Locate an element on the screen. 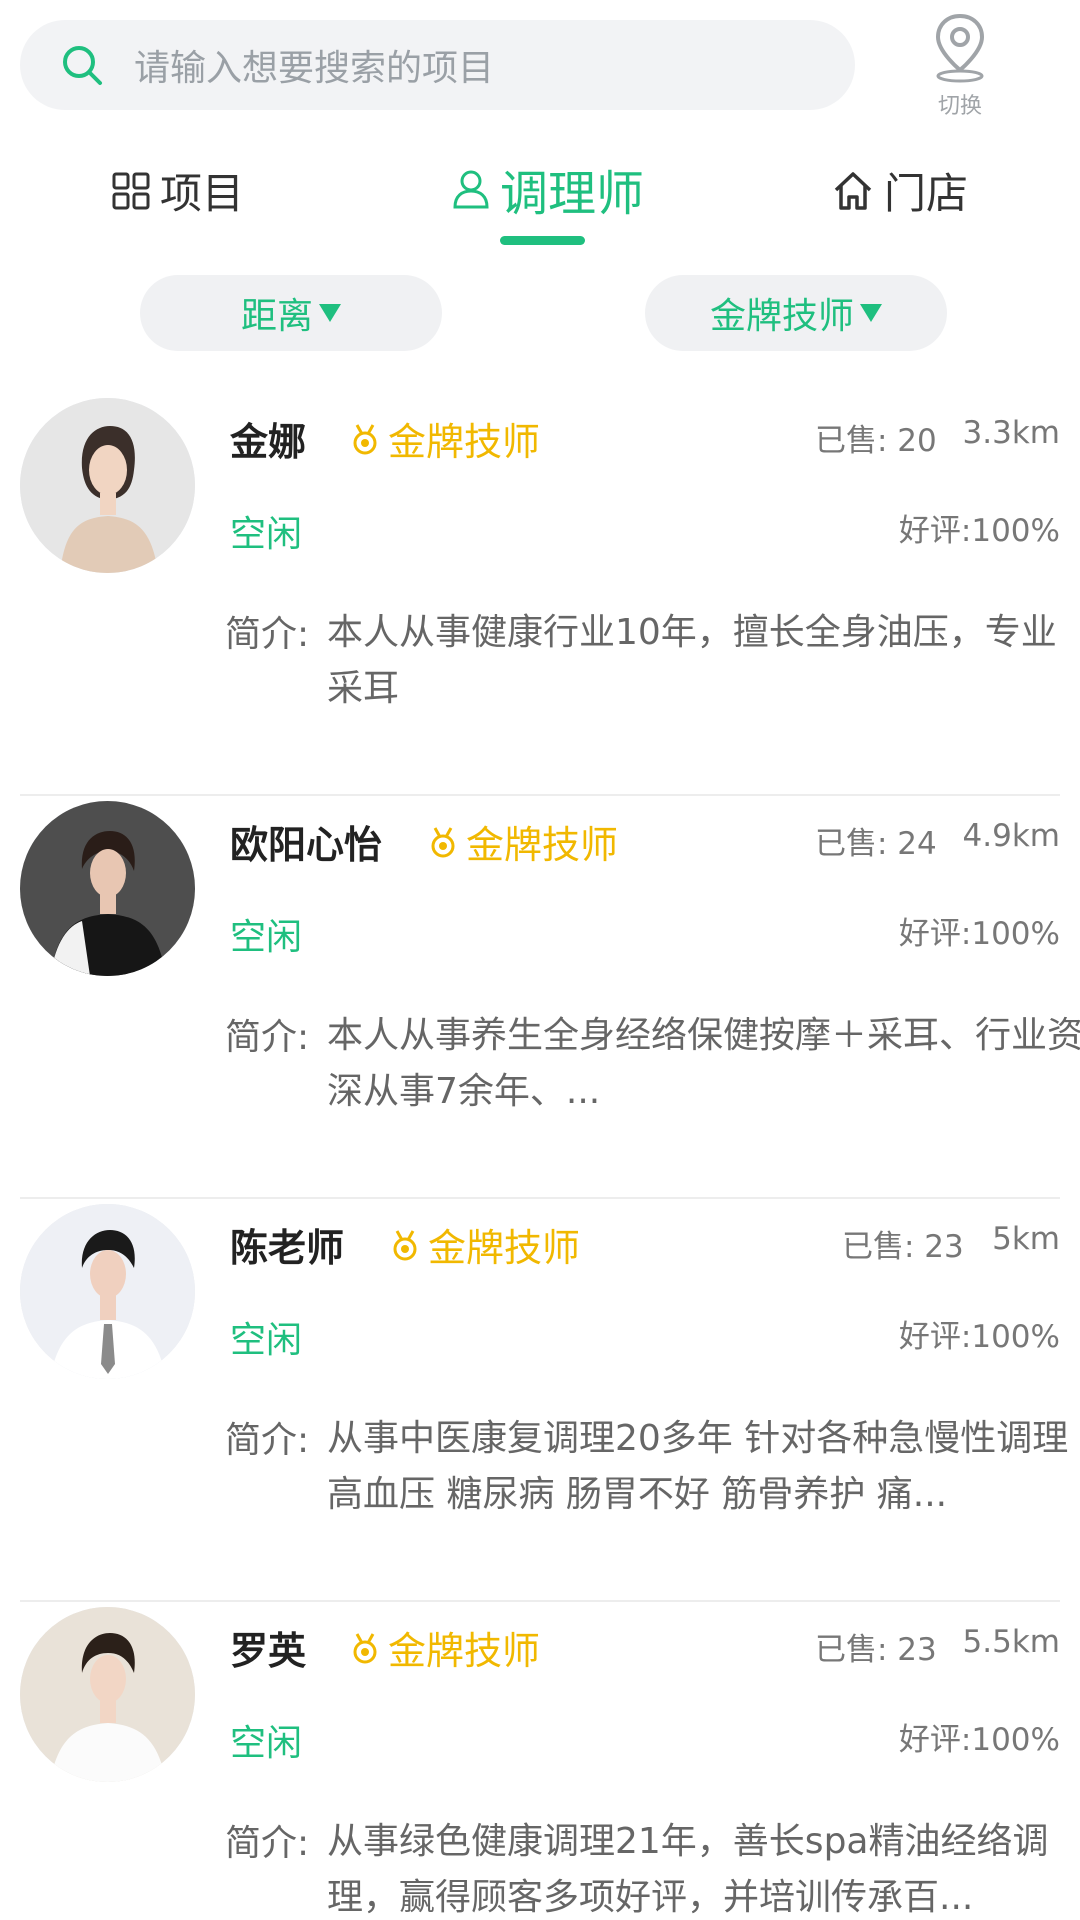  therapist-name: 陈老师 is located at coordinates (287, 1248).